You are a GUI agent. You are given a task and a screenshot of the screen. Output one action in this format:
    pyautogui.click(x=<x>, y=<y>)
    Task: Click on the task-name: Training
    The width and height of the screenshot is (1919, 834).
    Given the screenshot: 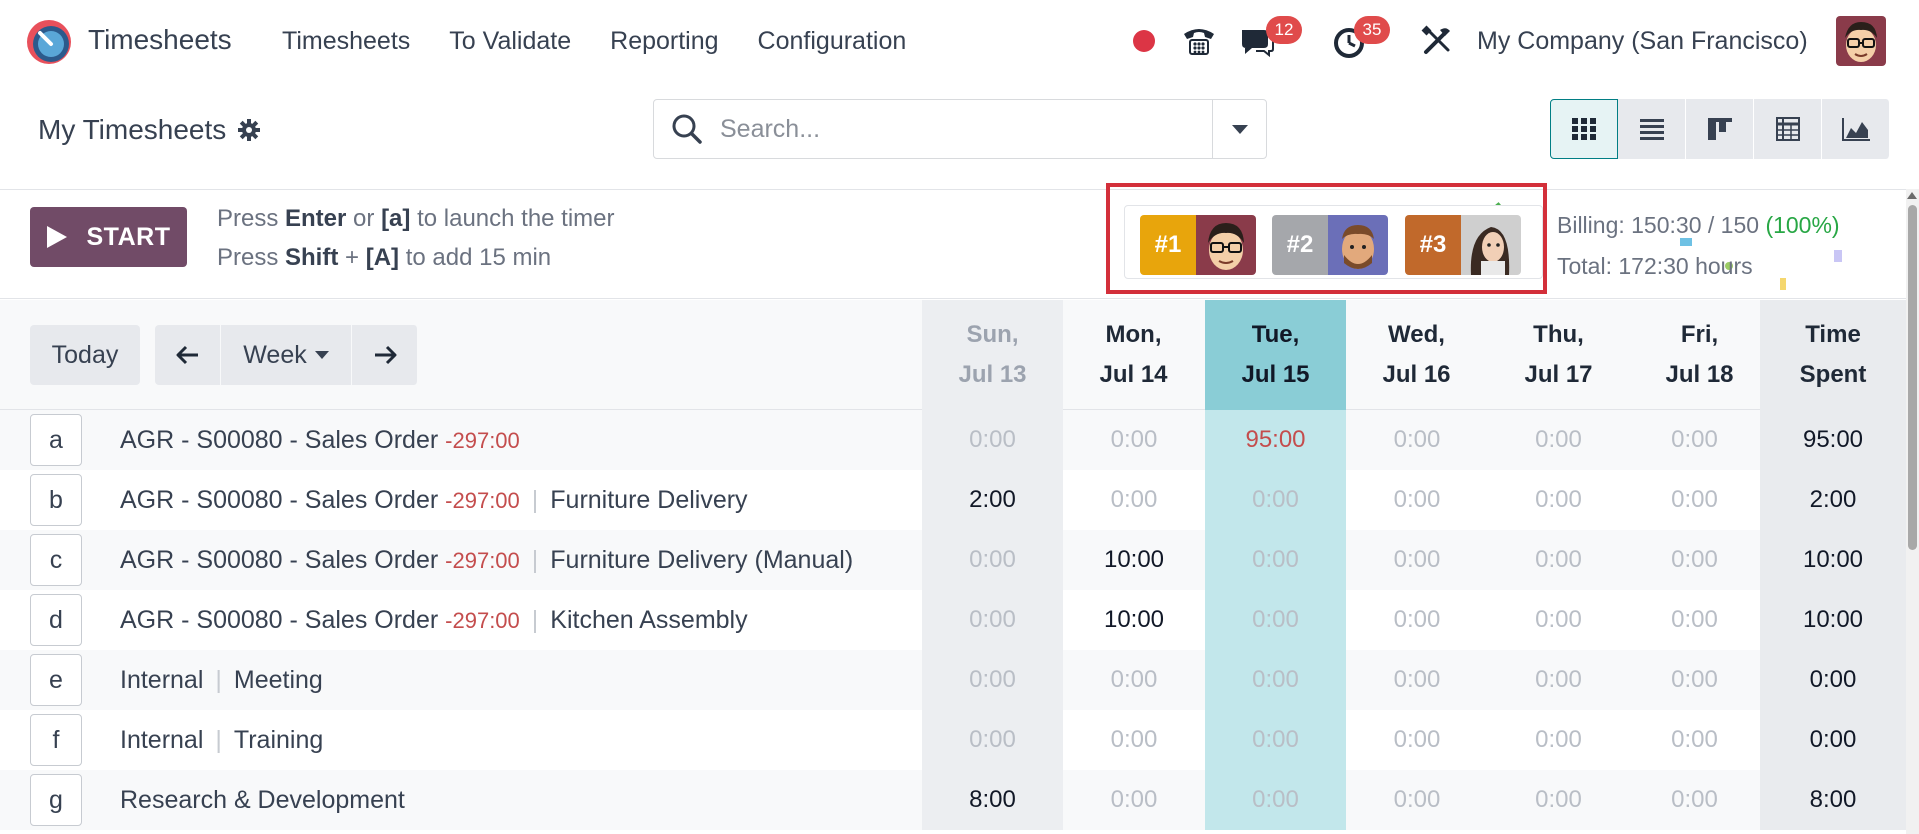 What is the action you would take?
    pyautogui.click(x=278, y=740)
    